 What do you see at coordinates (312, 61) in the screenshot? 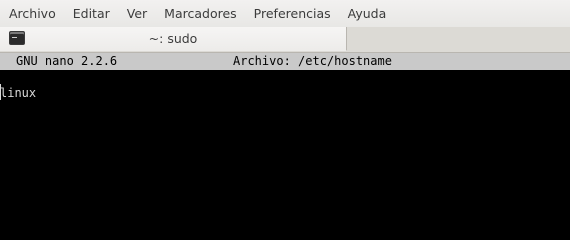
I see `nano-filename: Archivo: /etc/hostname` at bounding box center [312, 61].